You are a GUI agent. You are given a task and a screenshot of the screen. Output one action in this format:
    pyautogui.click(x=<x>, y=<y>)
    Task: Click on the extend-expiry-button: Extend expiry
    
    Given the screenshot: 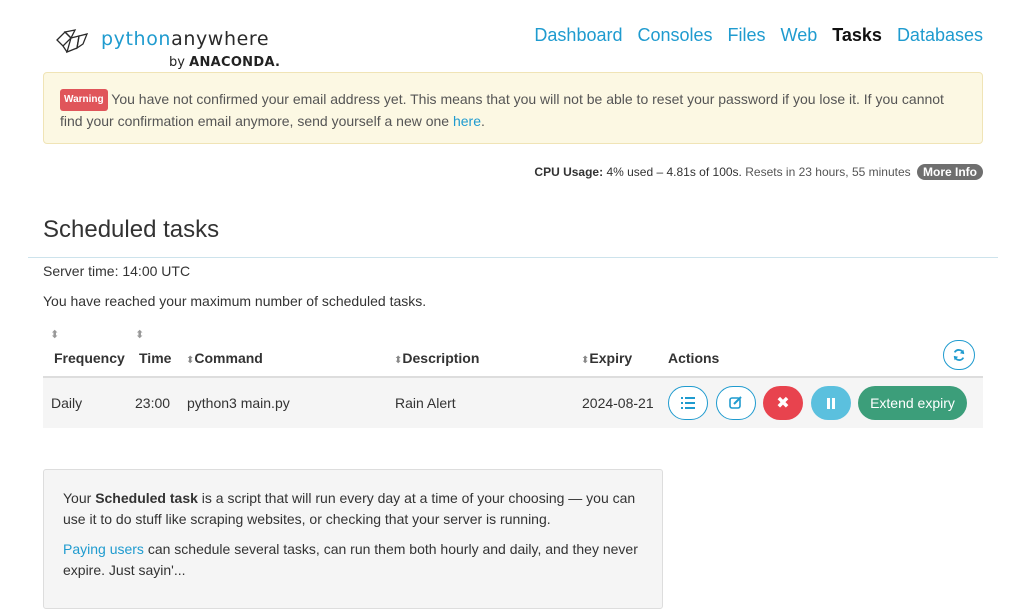 What is the action you would take?
    pyautogui.click(x=912, y=403)
    